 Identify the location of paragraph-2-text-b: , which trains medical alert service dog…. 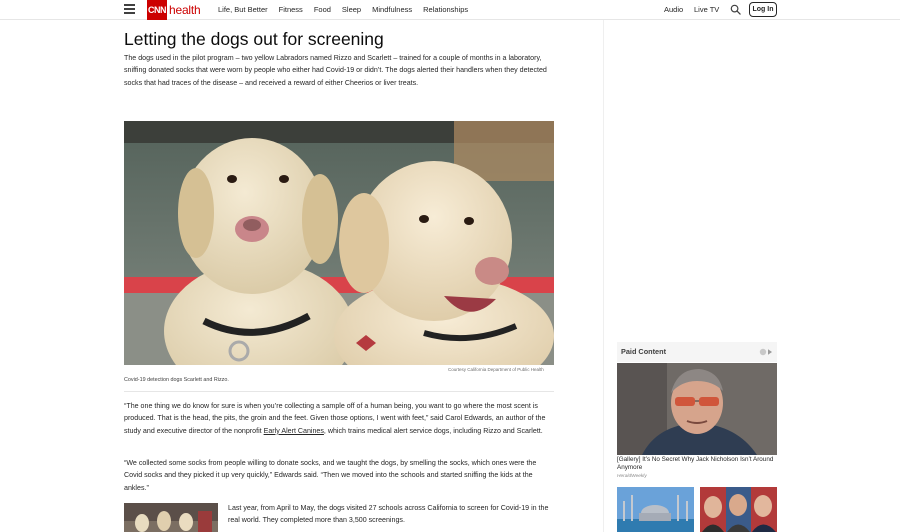
(433, 430).